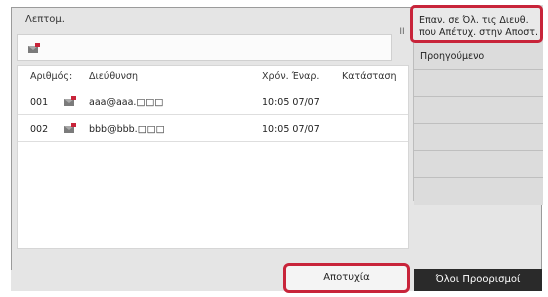 The width and height of the screenshot is (548, 297). Describe the element at coordinates (127, 129) in the screenshot. I see `row-address: bbb@bbb.□□□` at that location.